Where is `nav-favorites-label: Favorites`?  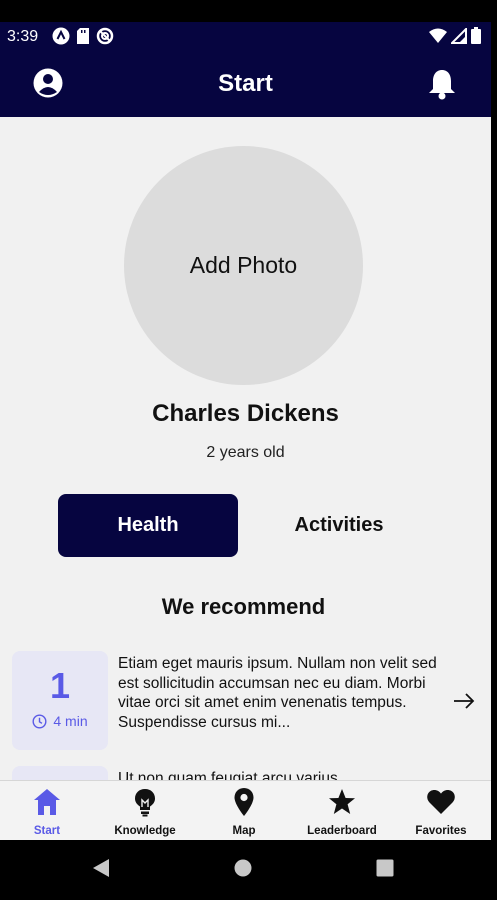
nav-favorites-label: Favorites is located at coordinates (441, 831).